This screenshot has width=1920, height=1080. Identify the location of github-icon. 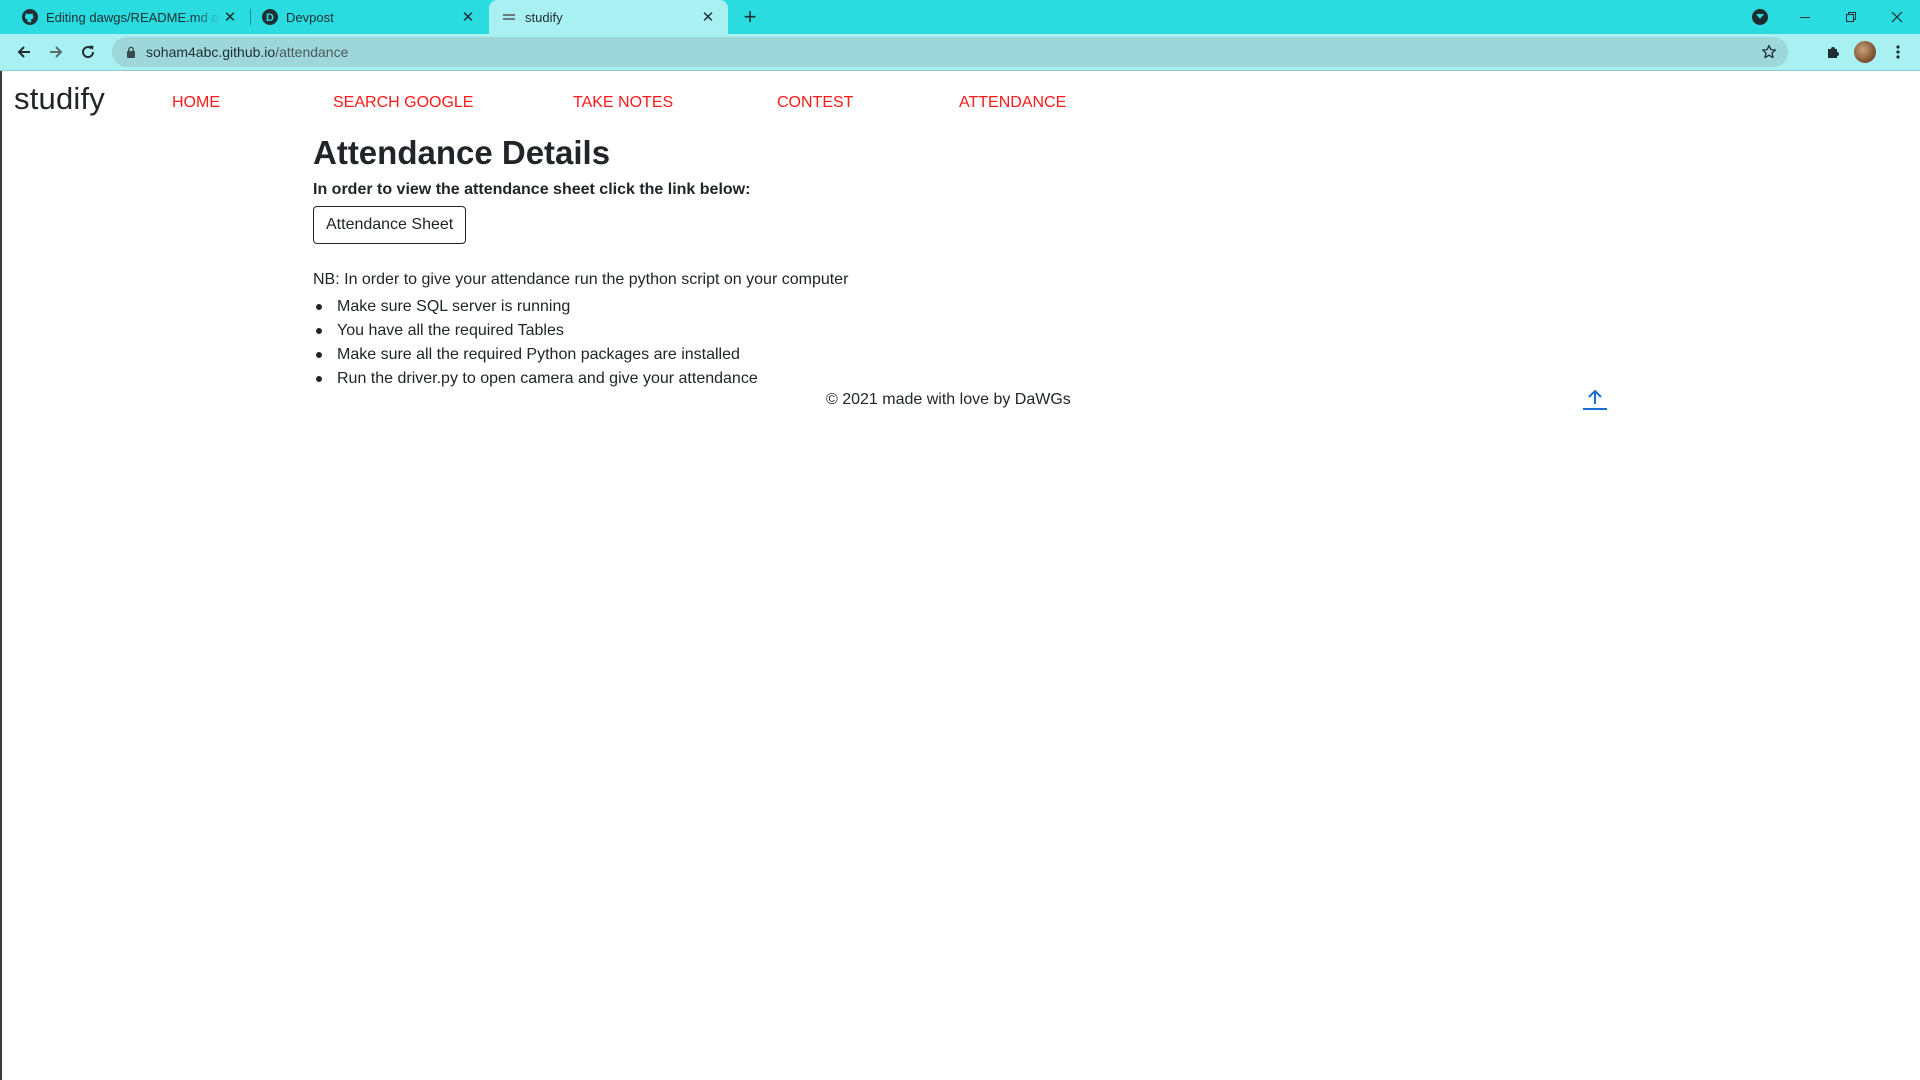
(30, 17).